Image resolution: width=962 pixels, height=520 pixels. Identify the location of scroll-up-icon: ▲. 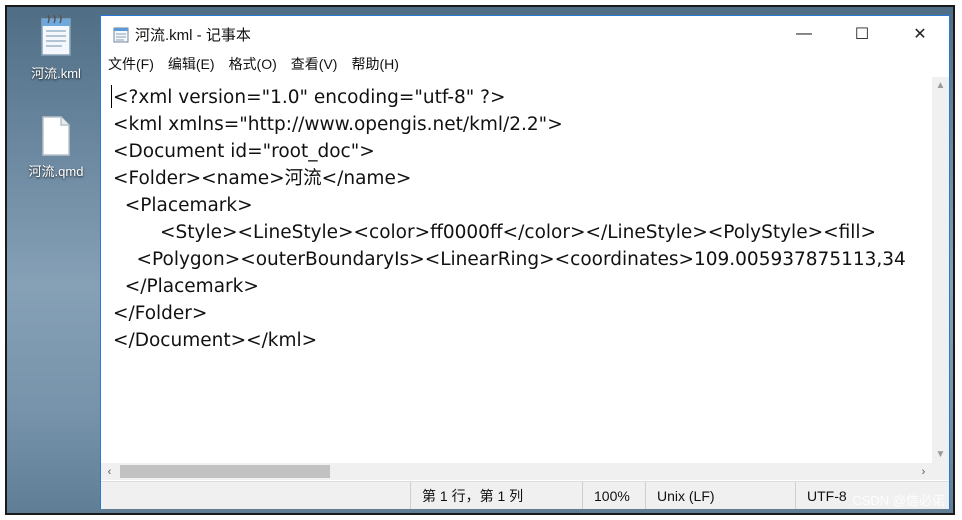
(940, 85).